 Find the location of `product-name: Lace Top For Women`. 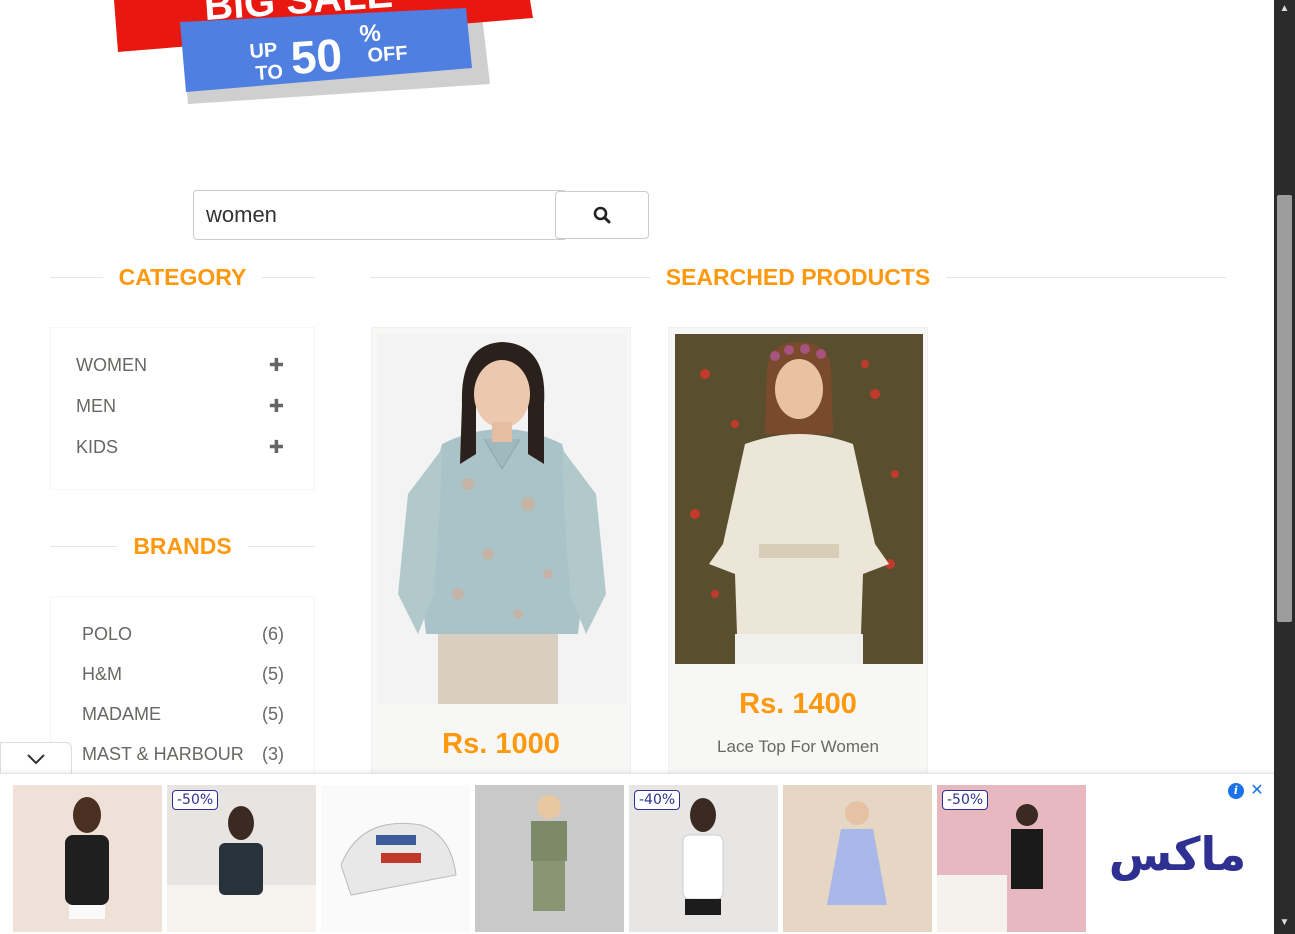

product-name: Lace Top For Women is located at coordinates (798, 747).